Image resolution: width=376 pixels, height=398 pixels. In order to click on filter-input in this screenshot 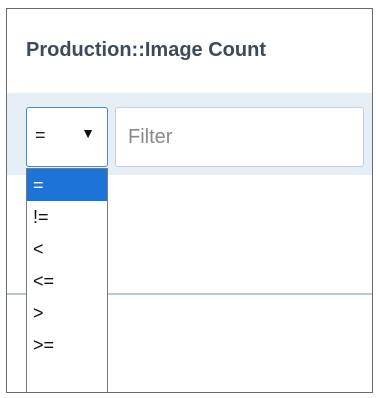, I will do `click(239, 137)`.